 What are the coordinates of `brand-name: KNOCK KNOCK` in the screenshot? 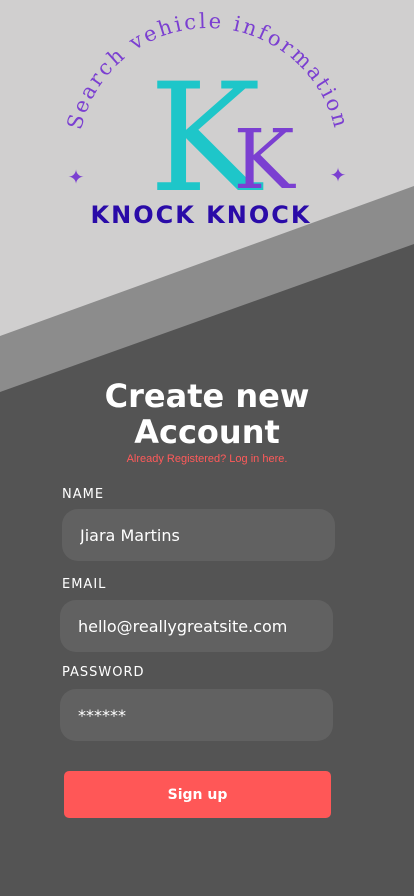 It's located at (201, 215).